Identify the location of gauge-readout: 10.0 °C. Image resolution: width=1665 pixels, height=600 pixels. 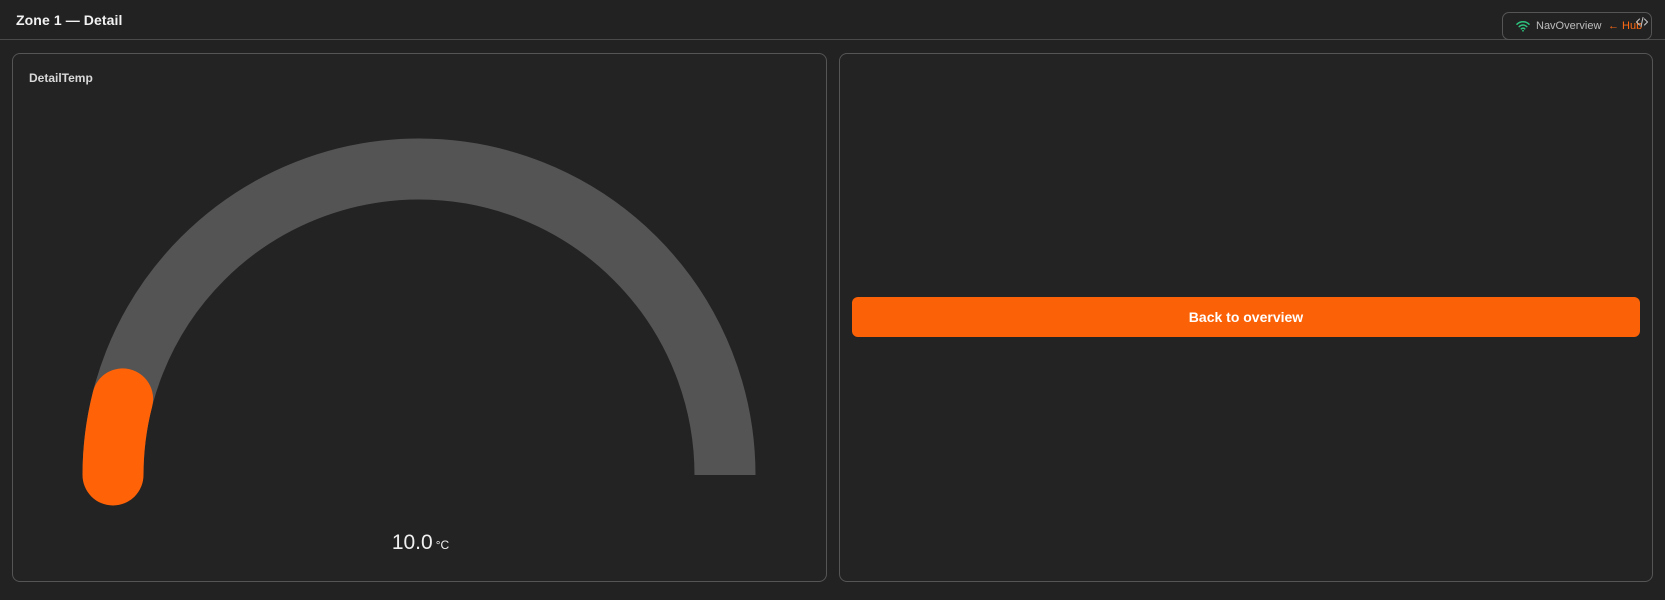
(420, 543).